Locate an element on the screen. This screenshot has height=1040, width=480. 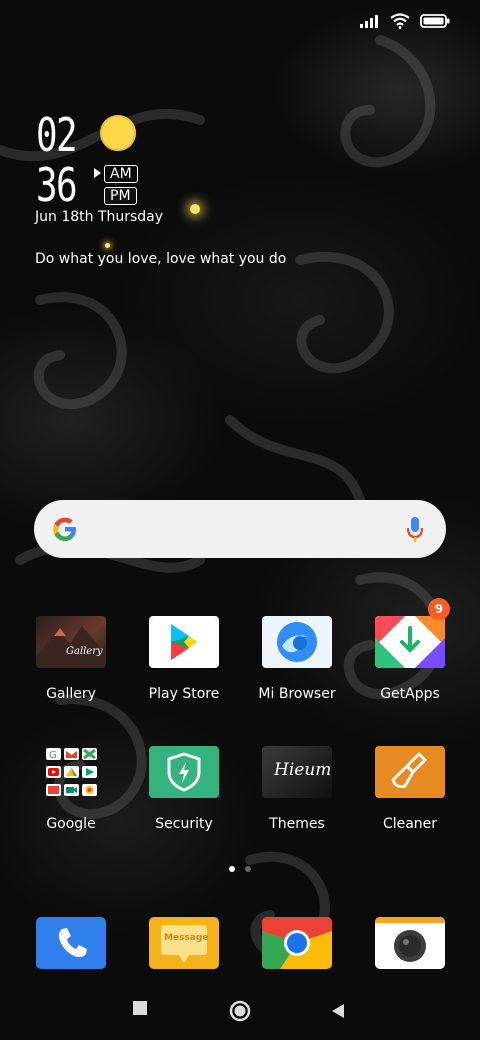
status-bar is located at coordinates (405, 21).